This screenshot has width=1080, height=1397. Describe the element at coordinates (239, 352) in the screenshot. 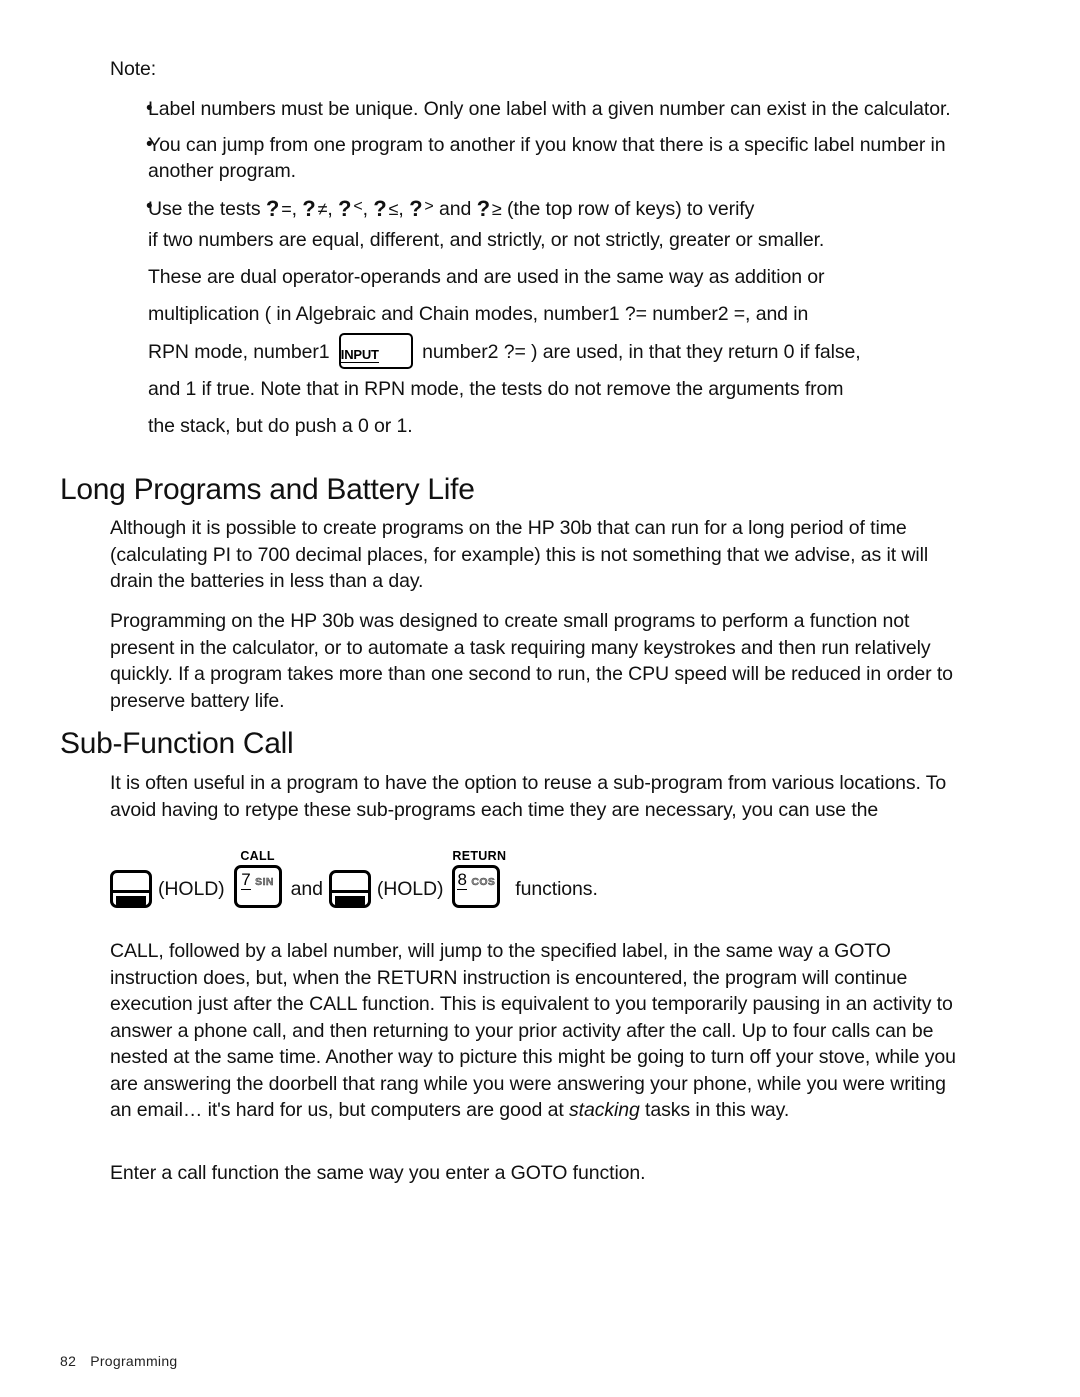

I see `rpn-mode-text-pre: RPN mode, number1` at that location.